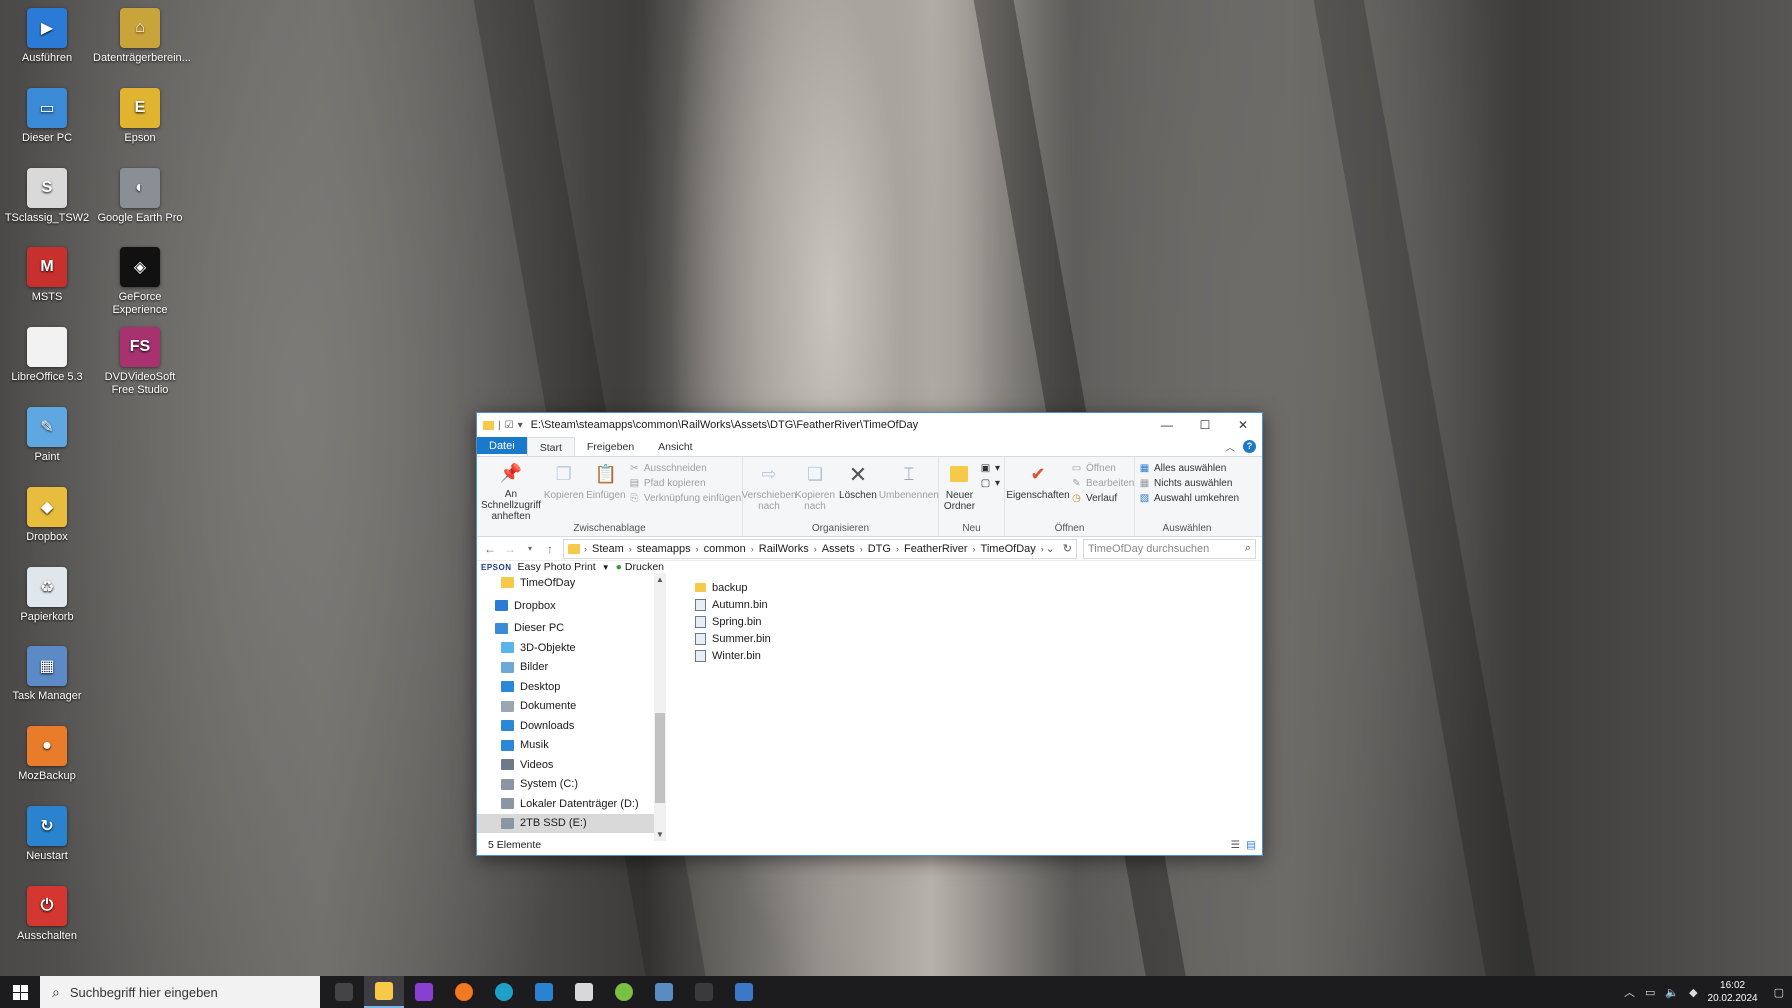 The height and width of the screenshot is (1008, 1792). I want to click on chevron-down-icon: ▾, so click(520, 425).